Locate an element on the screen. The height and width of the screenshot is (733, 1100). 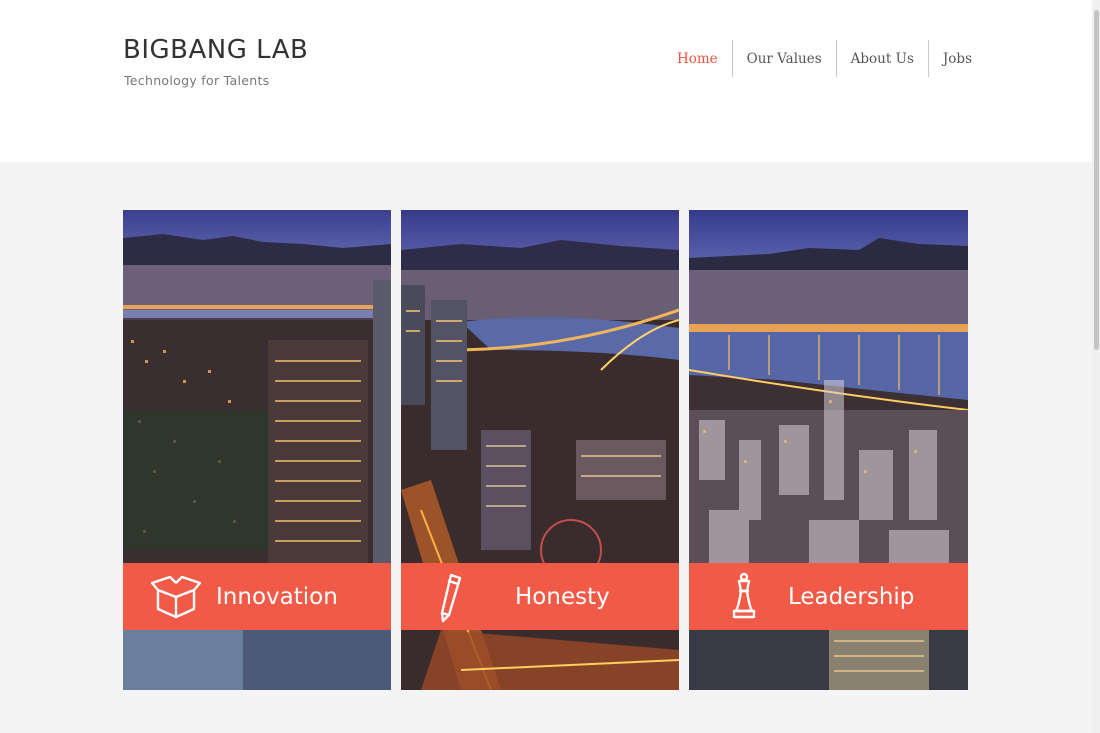
value-banner: Innovation is located at coordinates (257, 596).